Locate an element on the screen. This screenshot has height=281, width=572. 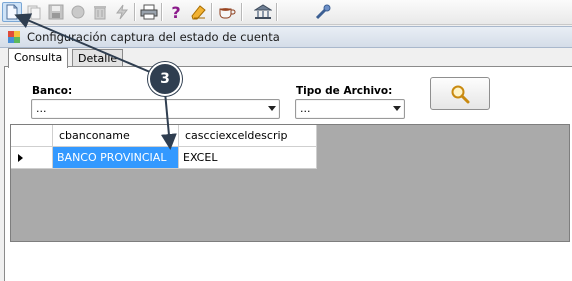
cup-button is located at coordinates (227, 12).